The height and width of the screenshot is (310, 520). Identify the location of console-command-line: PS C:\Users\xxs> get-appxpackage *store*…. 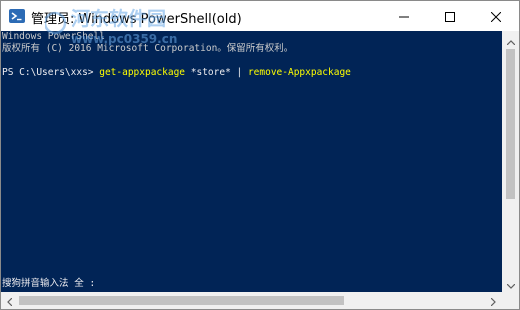
(252, 73).